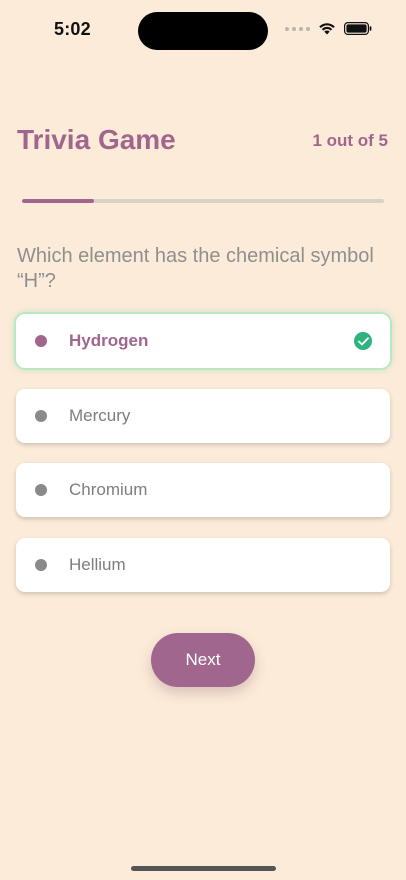 This screenshot has height=880, width=406. Describe the element at coordinates (203, 868) in the screenshot. I see `home-indicator` at that location.